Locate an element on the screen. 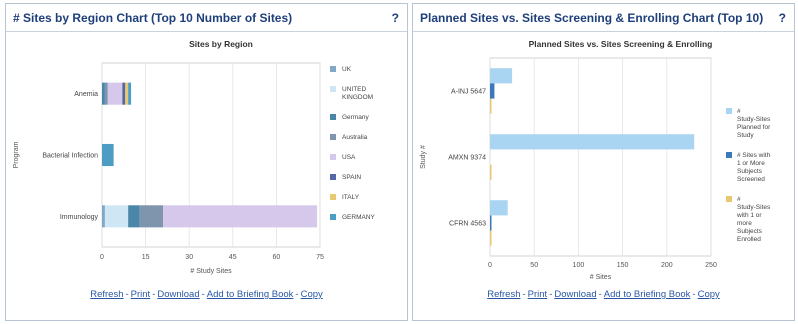 Image resolution: width=798 pixels, height=324 pixels. legend-label: UK is located at coordinates (347, 69).